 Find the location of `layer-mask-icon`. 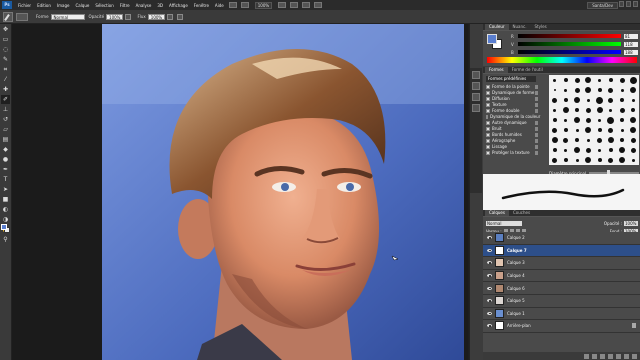

layer-mask-icon is located at coordinates (602, 356).